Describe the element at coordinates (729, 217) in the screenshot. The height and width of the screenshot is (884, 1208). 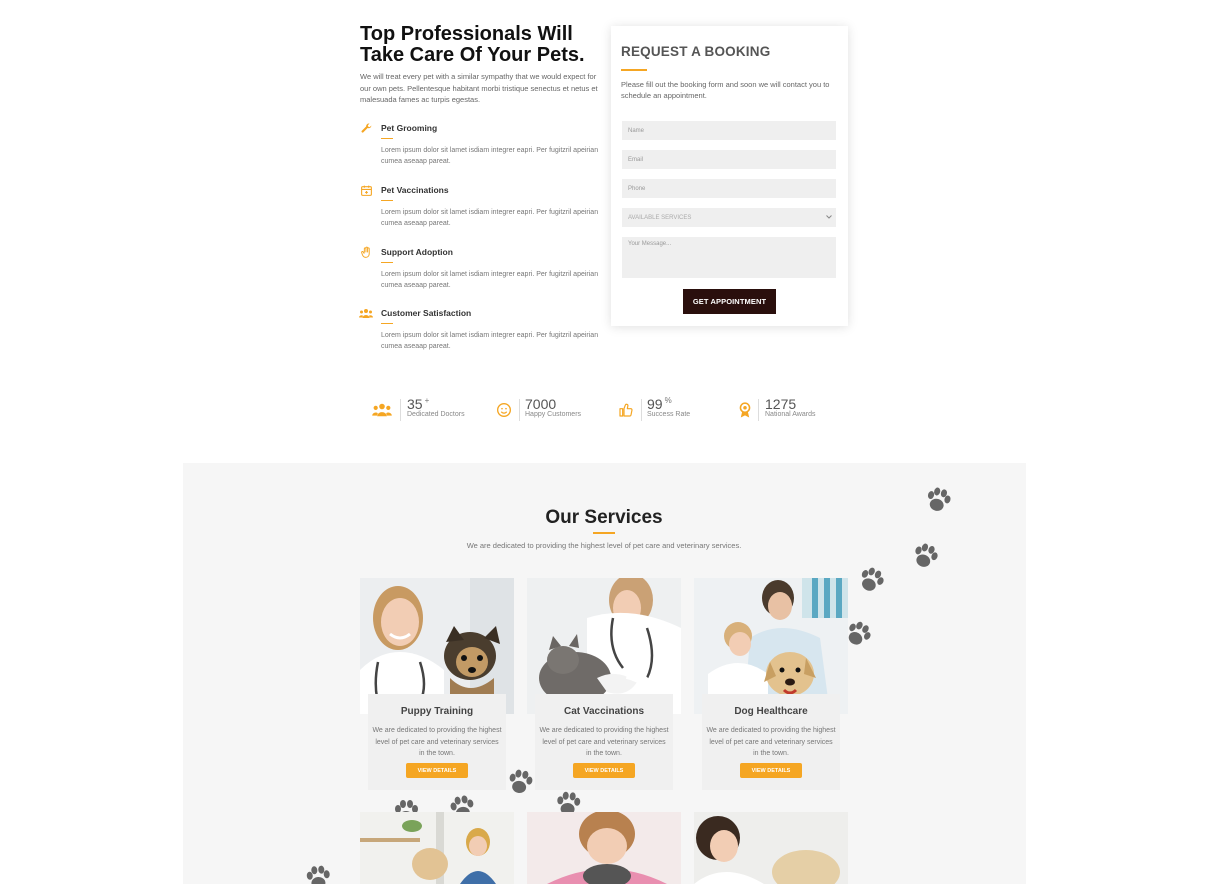
I see `services-select: AVAILABLE SERVICES` at that location.